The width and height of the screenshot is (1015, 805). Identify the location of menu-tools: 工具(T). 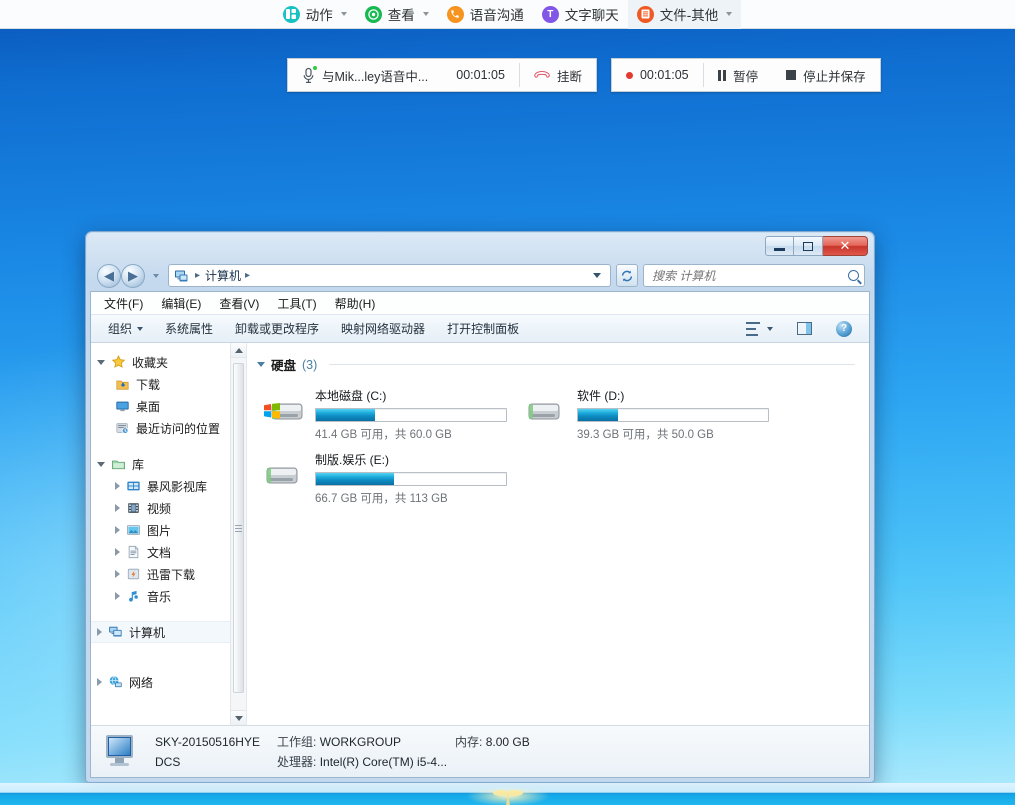
(296, 303).